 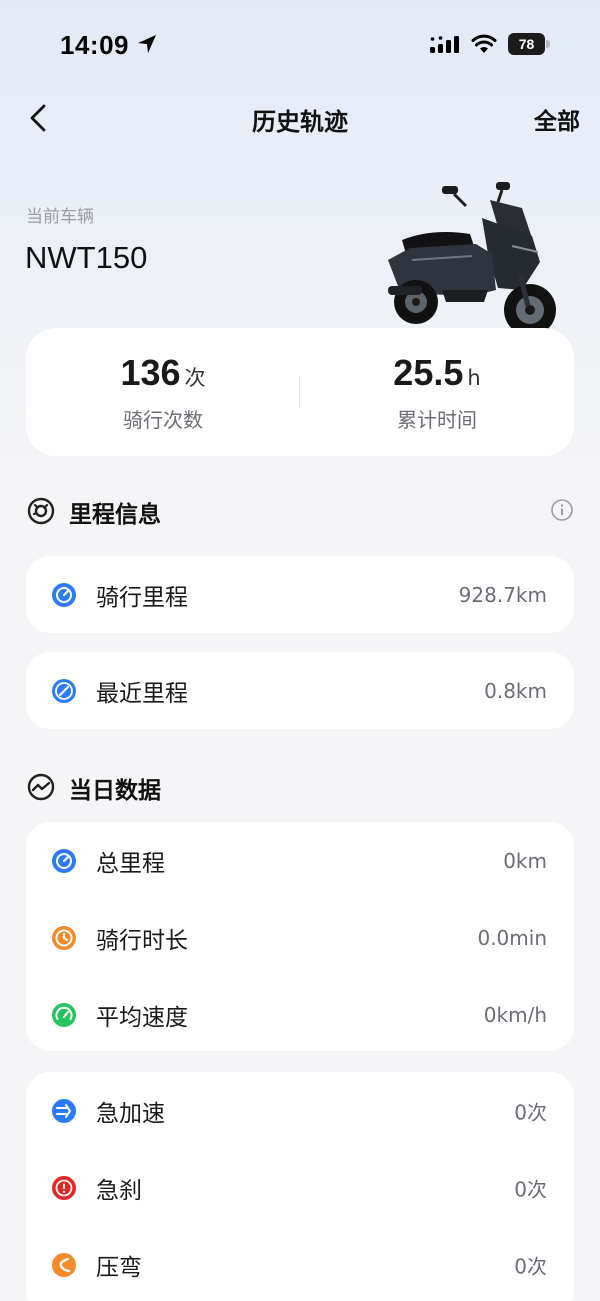 What do you see at coordinates (64, 594) in the screenshot?
I see `odometer-icon` at bounding box center [64, 594].